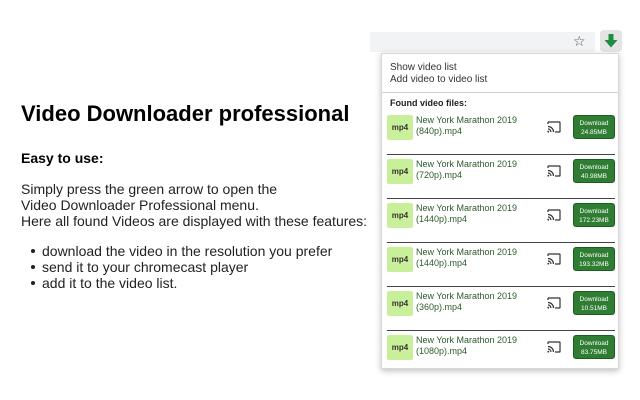 This screenshot has width=640, height=400. Describe the element at coordinates (483, 346) in the screenshot. I see `video-title: New York Marathon 2019 (1080p).mp4` at that location.